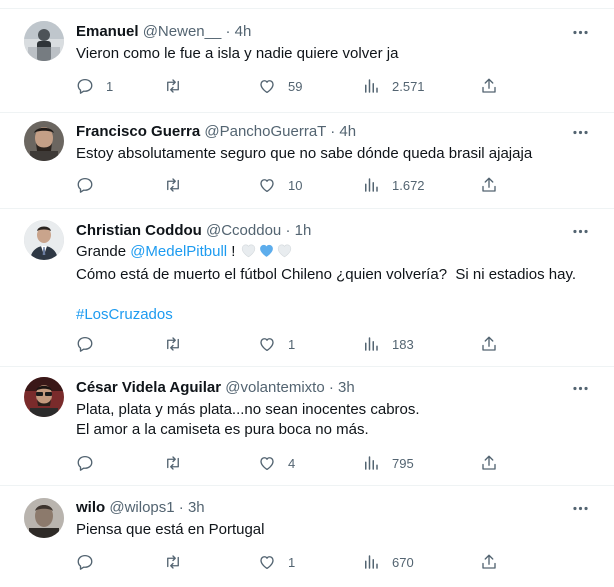  Describe the element at coordinates (107, 31) in the screenshot. I see `display-name: Emanuel` at that location.